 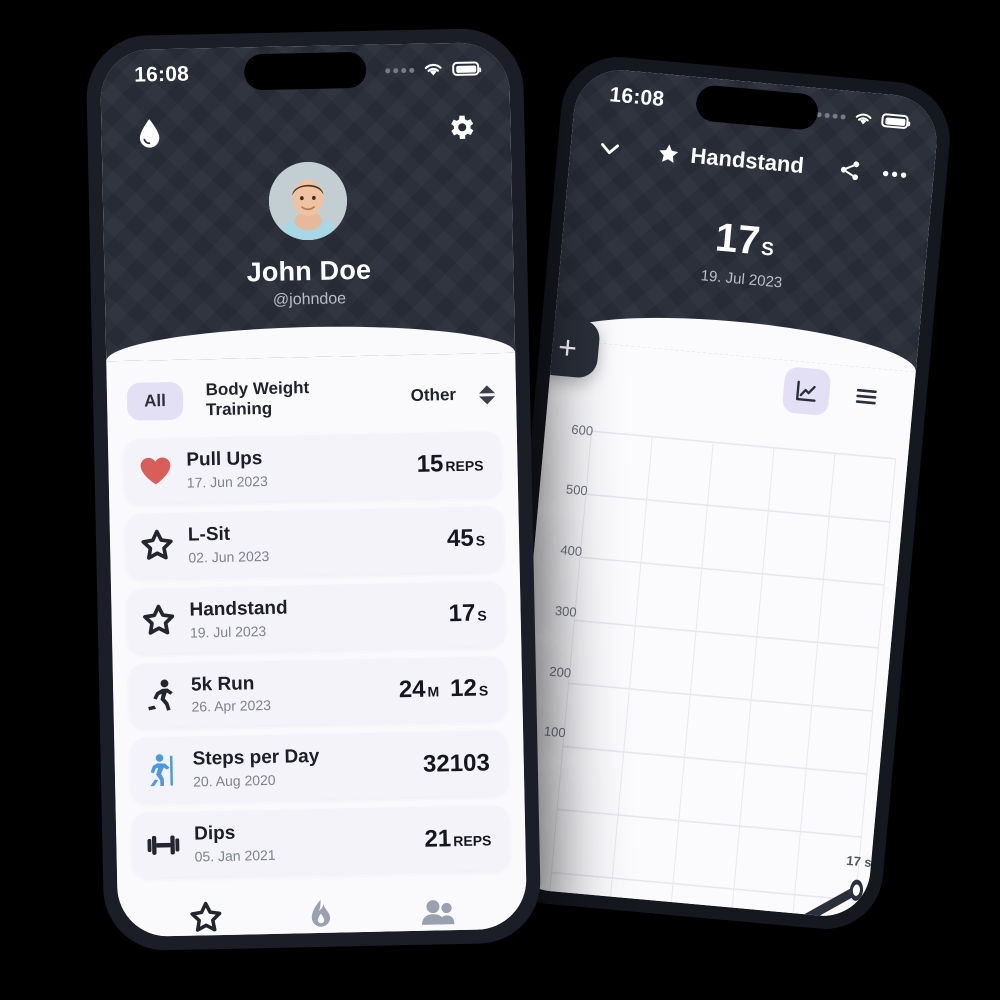 What do you see at coordinates (302, 842) in the screenshot?
I see `row-text: Dips 05. Jan 2021` at bounding box center [302, 842].